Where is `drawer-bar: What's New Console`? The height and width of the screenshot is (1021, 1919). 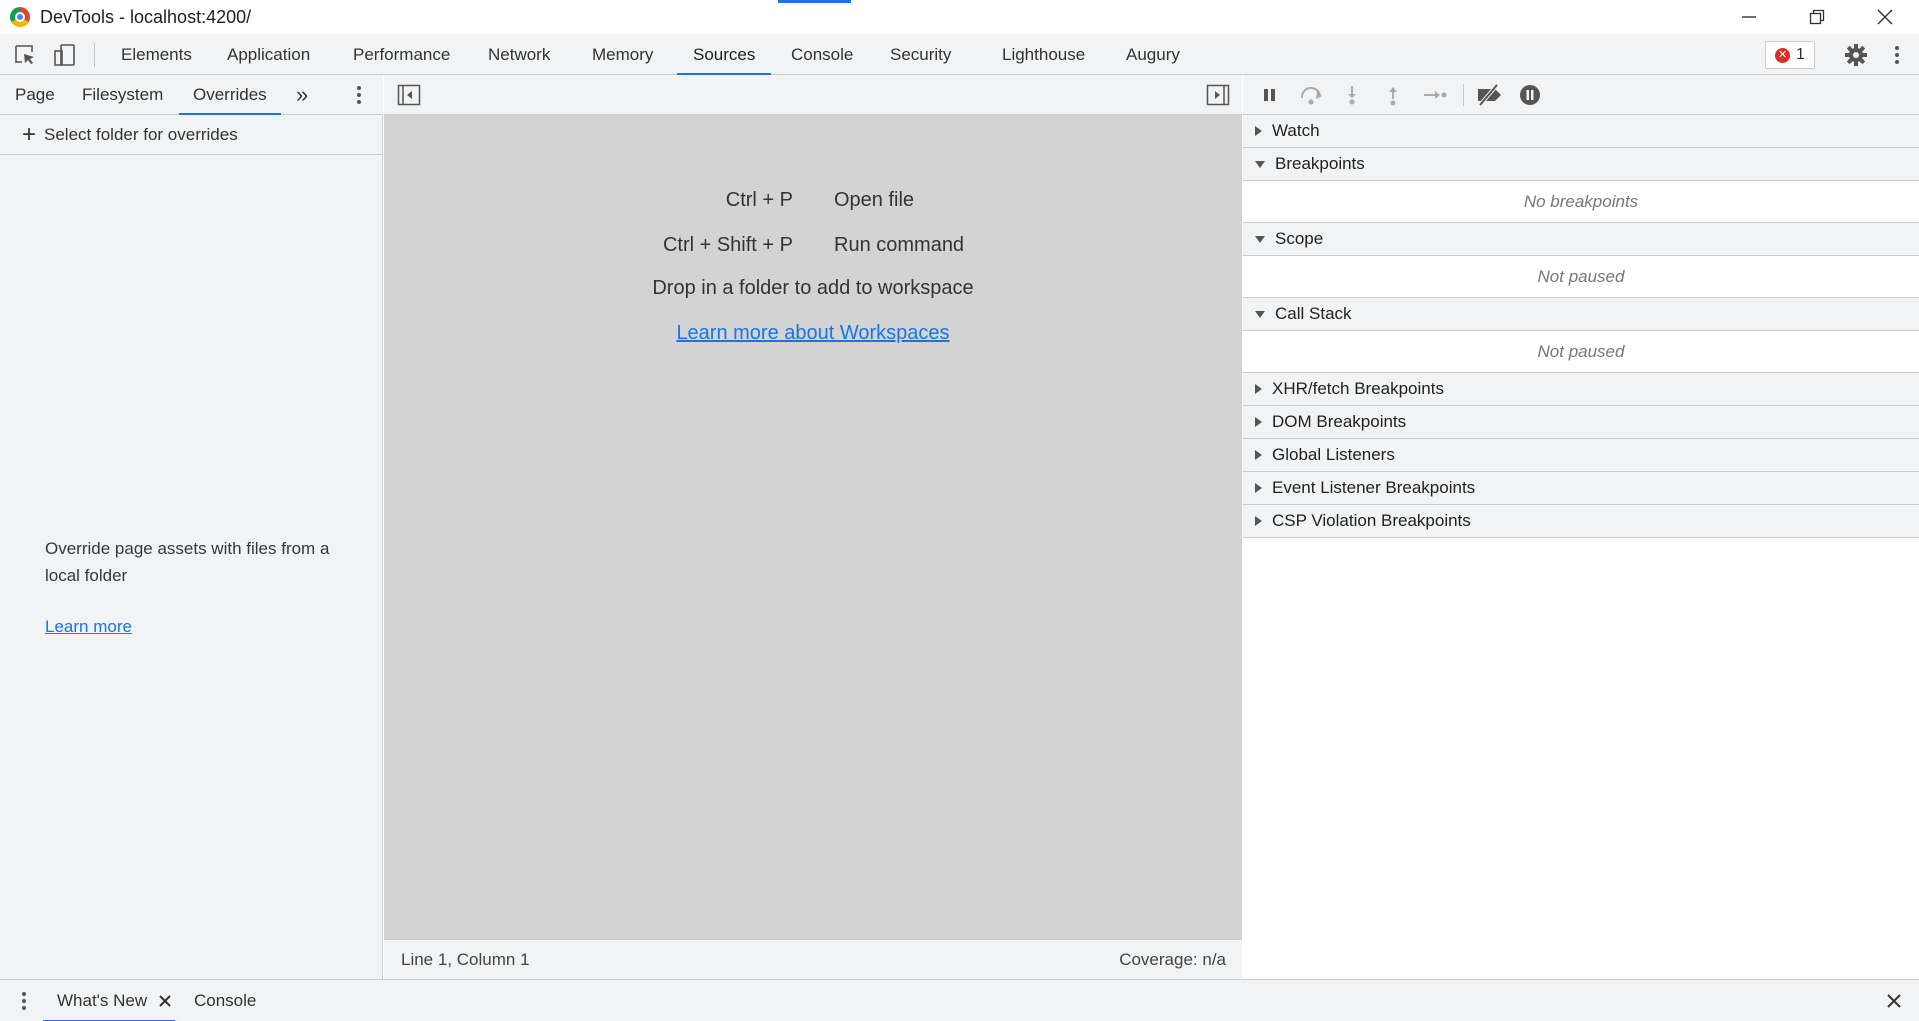 drawer-bar: What's New Console is located at coordinates (959, 1000).